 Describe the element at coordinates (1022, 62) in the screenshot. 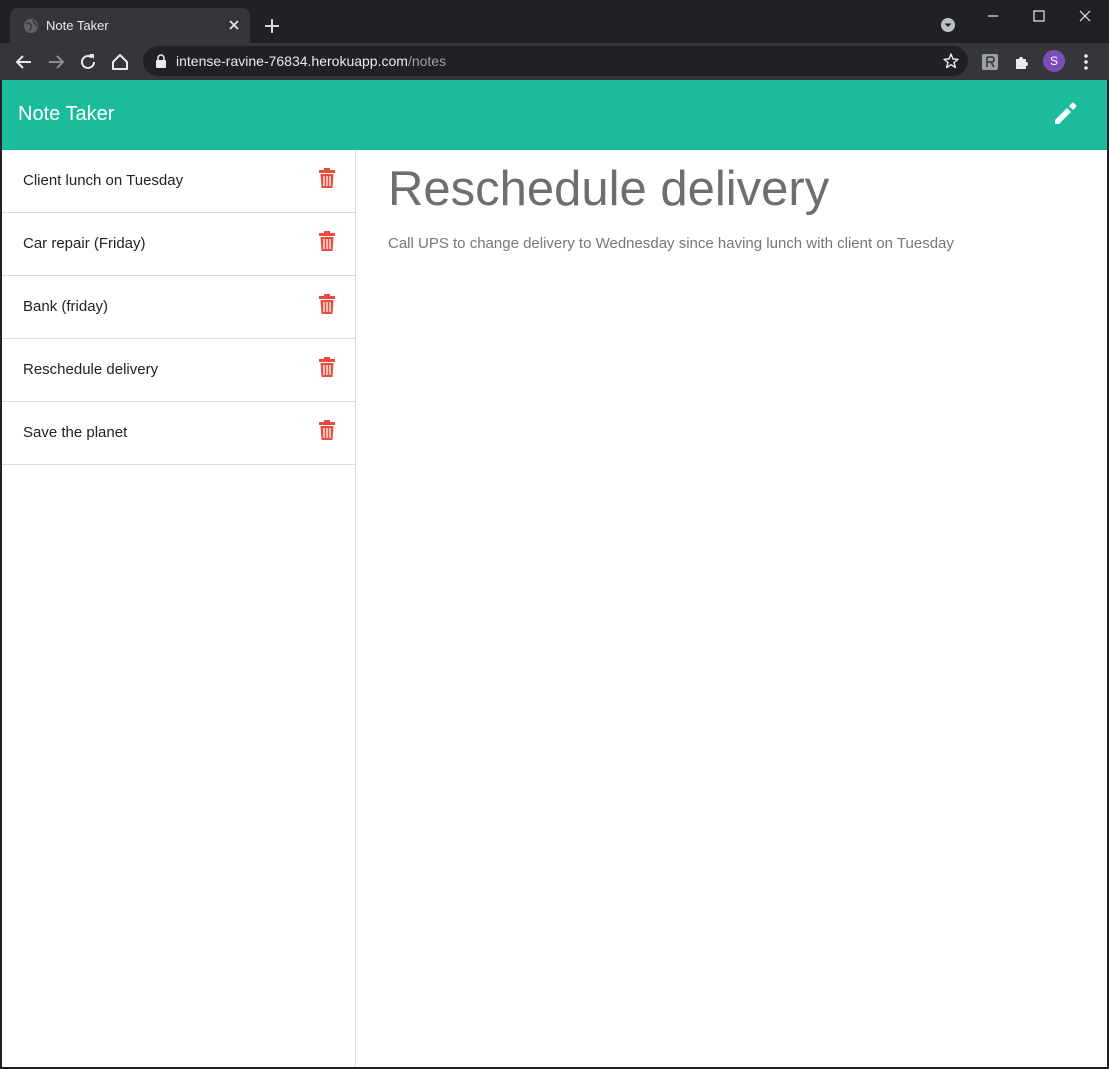

I see `extensions-puzzle-icon` at that location.